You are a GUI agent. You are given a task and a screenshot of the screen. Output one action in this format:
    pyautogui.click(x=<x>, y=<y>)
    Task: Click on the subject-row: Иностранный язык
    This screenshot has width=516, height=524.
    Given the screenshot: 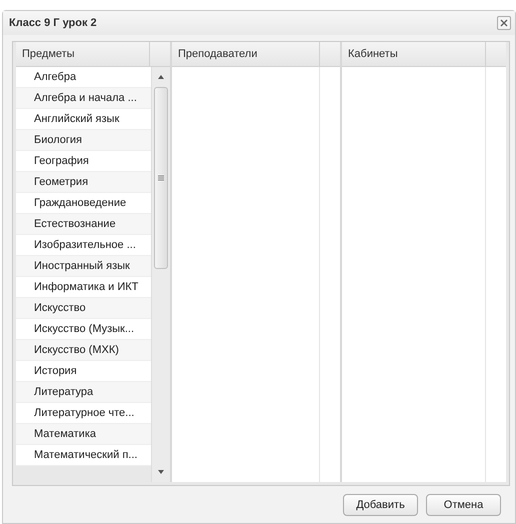 What is the action you would take?
    pyautogui.click(x=83, y=266)
    